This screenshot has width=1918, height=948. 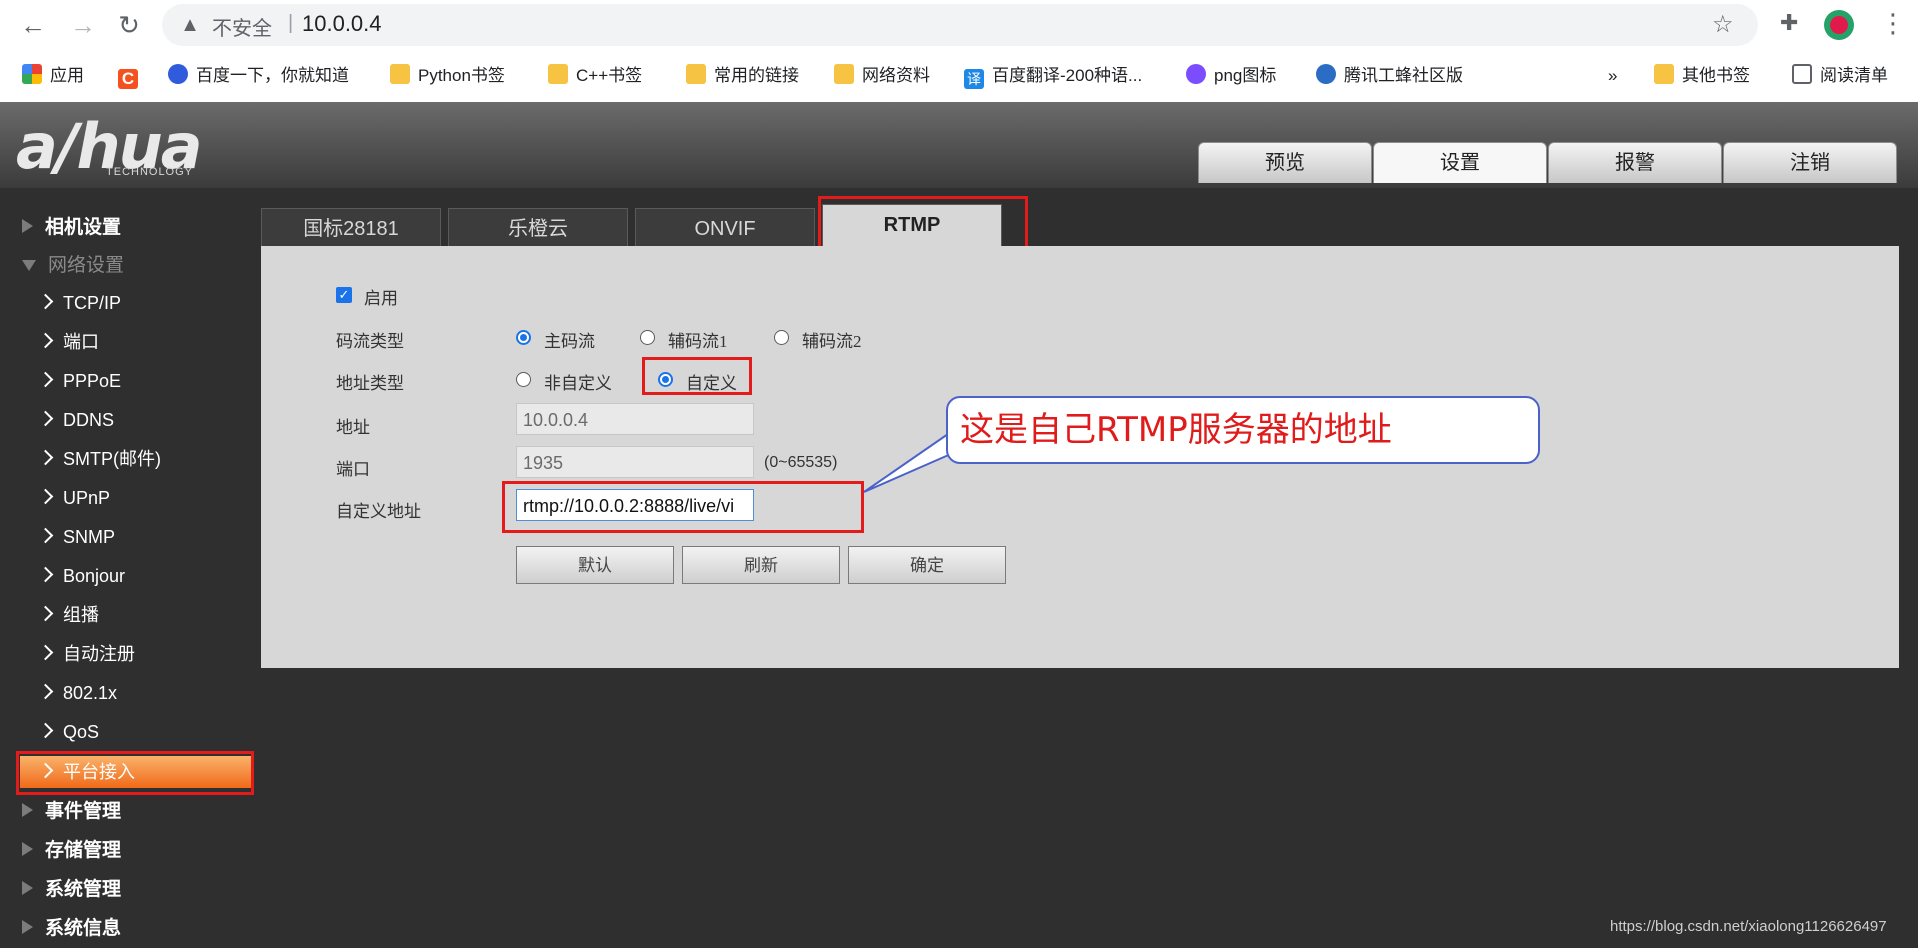 What do you see at coordinates (81, 732) in the screenshot?
I see `sidebar-item-label: QoS` at bounding box center [81, 732].